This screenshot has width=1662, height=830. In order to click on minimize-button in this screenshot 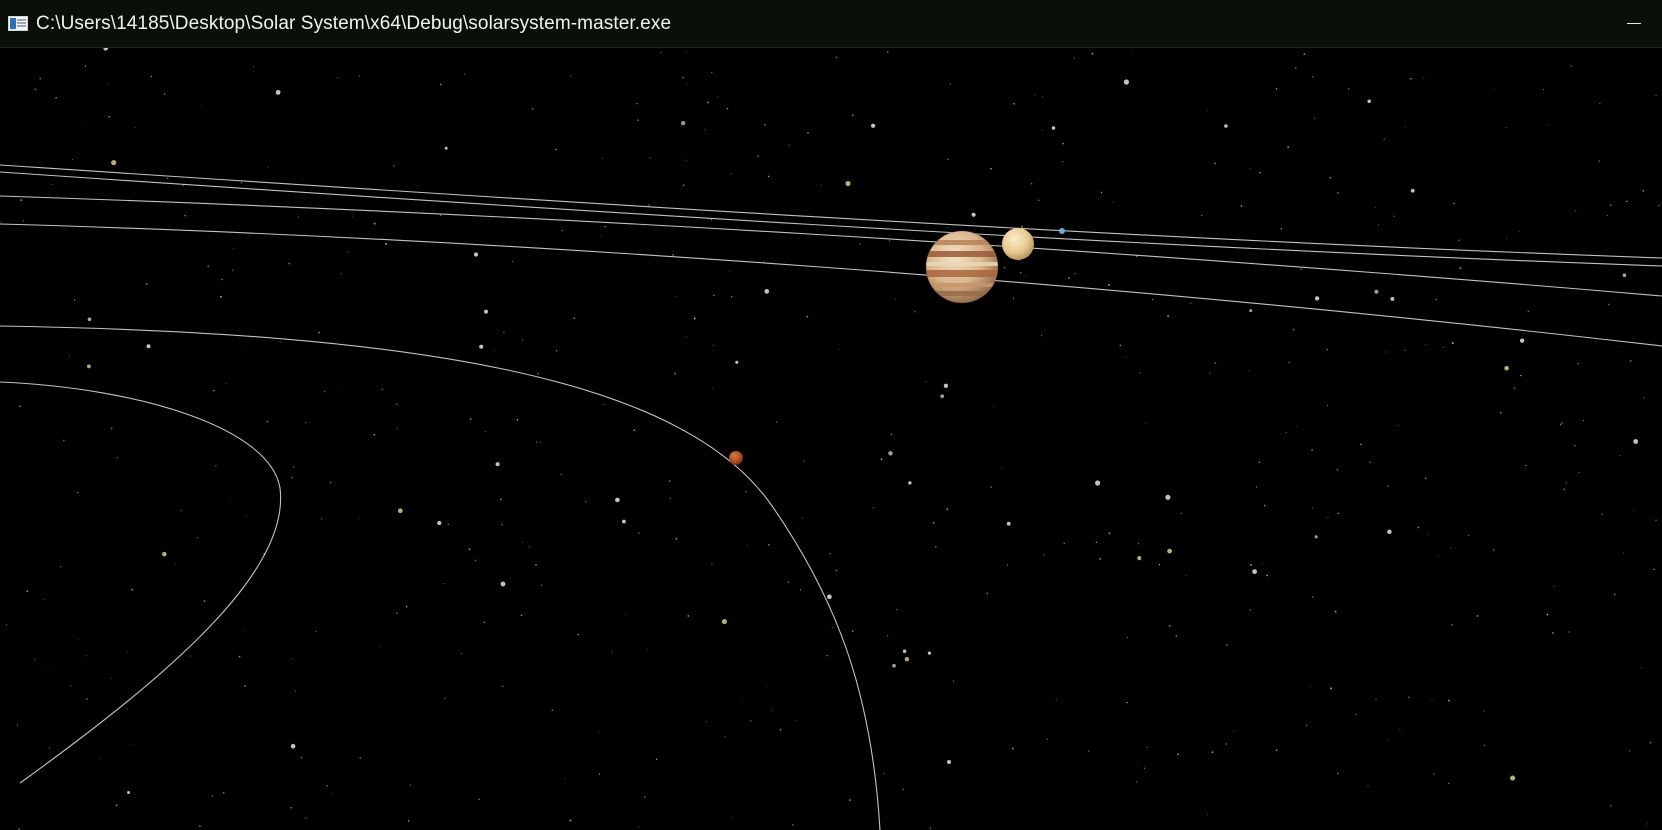, I will do `click(1634, 24)`.